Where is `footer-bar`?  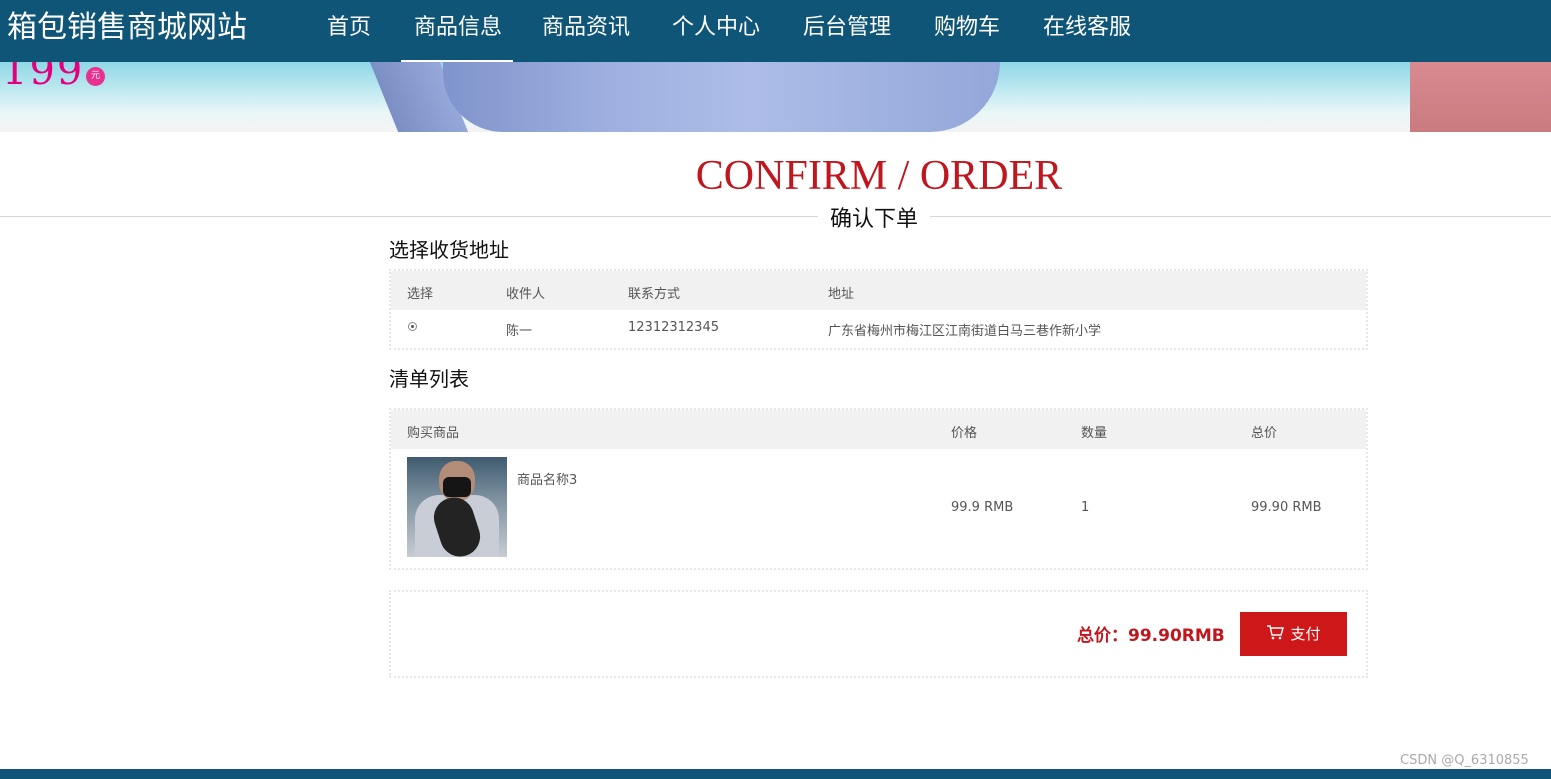
footer-bar is located at coordinates (775, 774).